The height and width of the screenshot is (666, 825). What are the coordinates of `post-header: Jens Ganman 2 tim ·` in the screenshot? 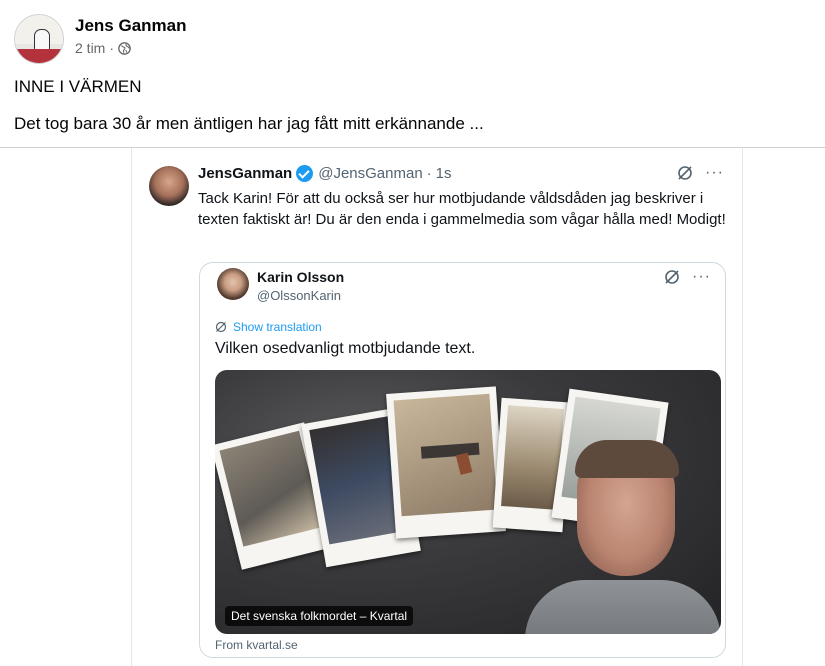 It's located at (100, 39).